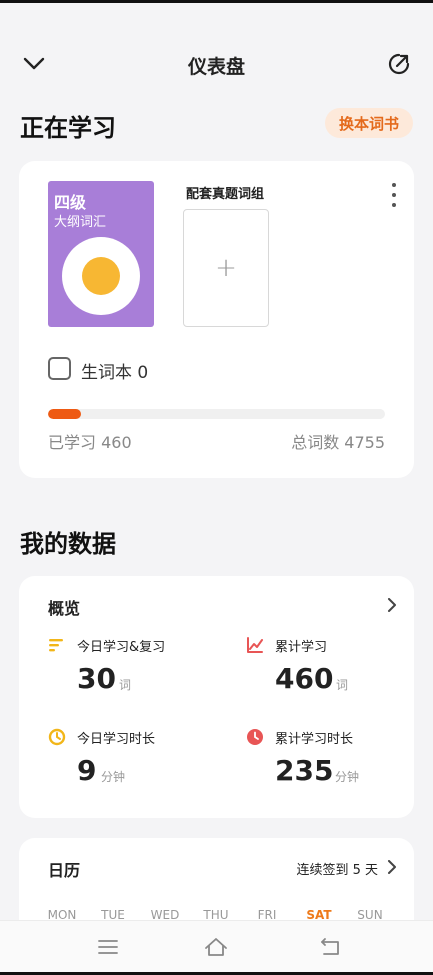  Describe the element at coordinates (368, 123) in the screenshot. I see `switch-book-button: 换本词书` at that location.